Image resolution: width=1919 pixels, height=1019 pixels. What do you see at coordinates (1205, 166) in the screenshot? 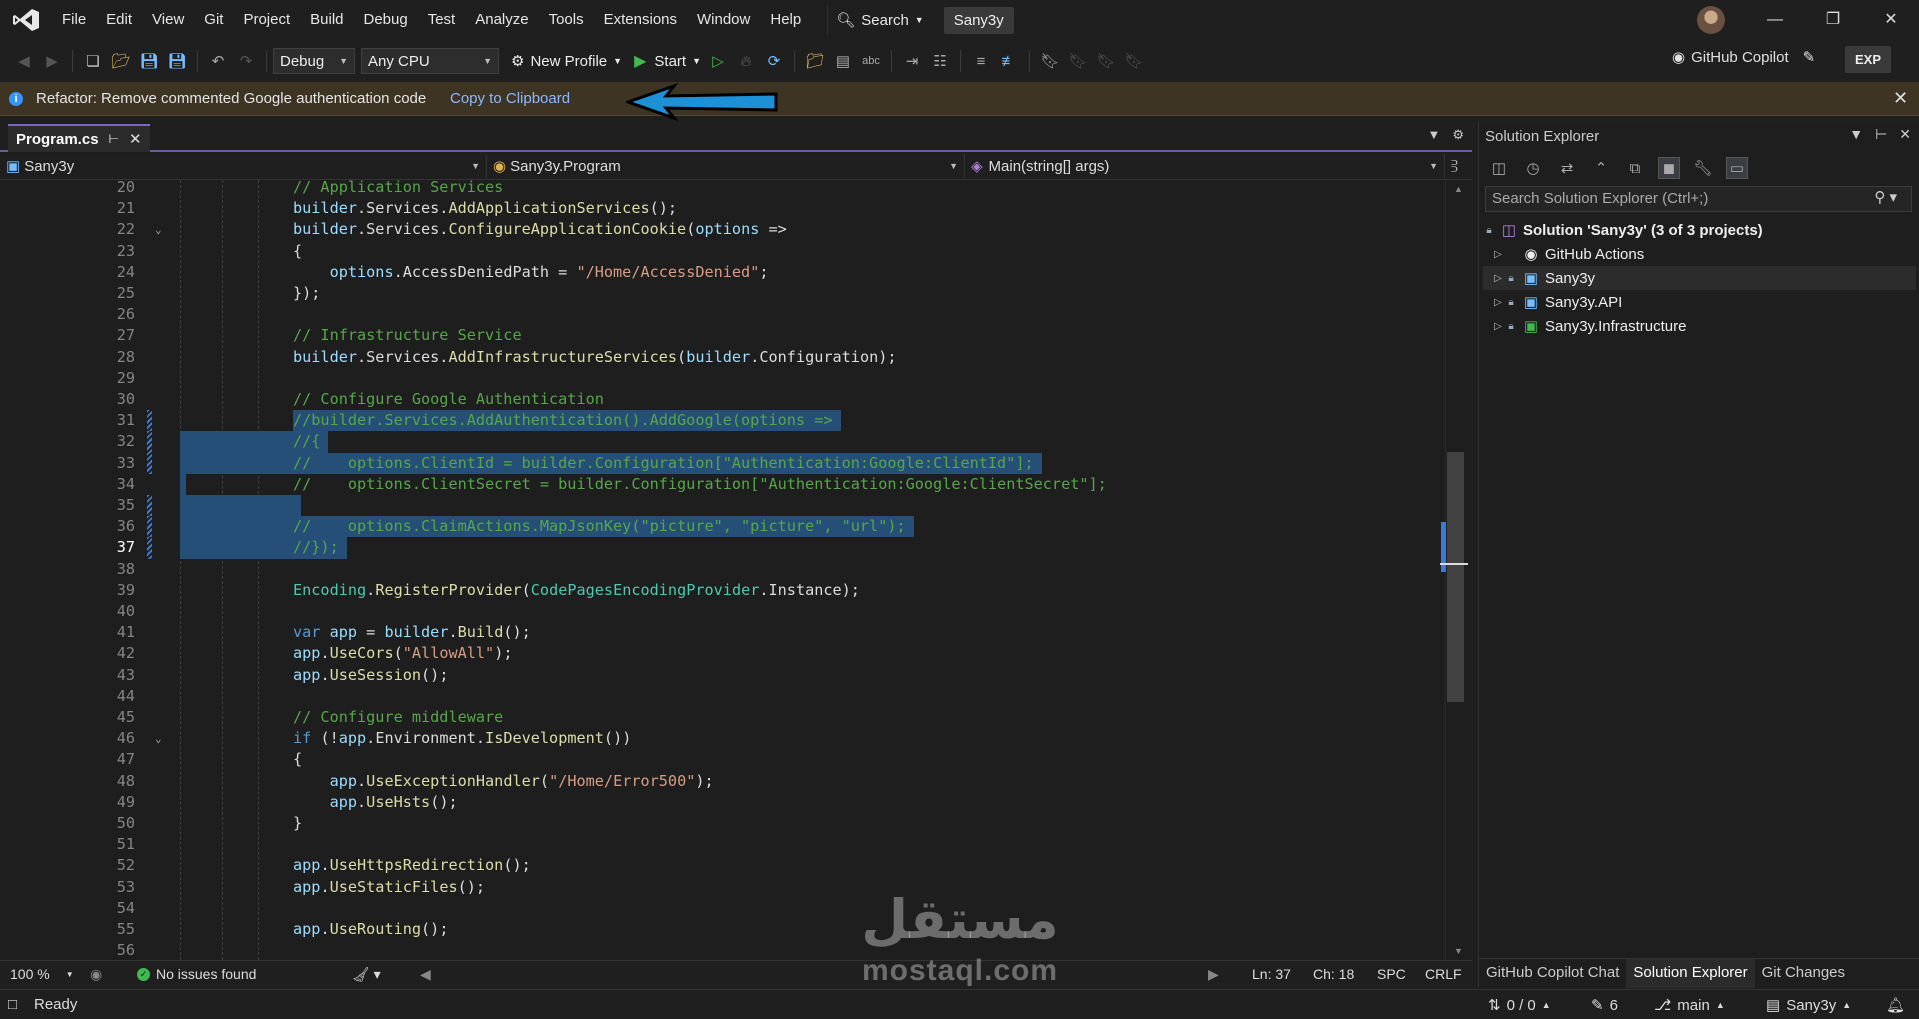
I see `member-nav-dropdown: ◈ Main(string[] args) ▼` at bounding box center [1205, 166].